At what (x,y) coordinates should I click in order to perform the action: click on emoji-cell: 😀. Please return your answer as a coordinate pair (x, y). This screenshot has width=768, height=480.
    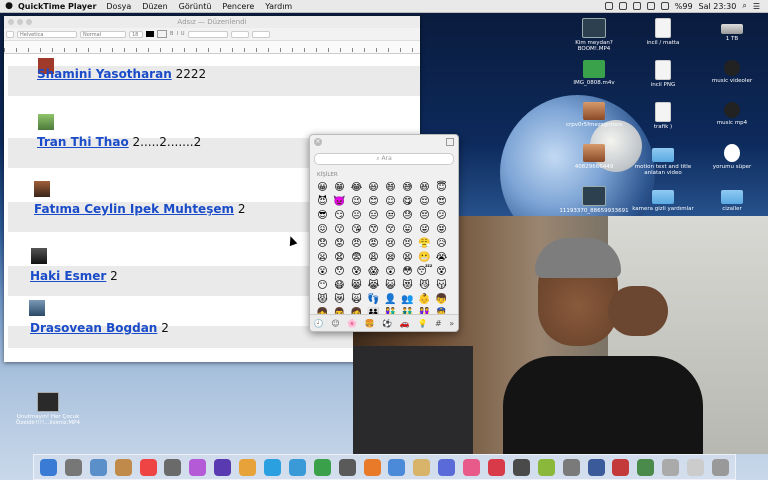
    Looking at the image, I should click on (322, 188).